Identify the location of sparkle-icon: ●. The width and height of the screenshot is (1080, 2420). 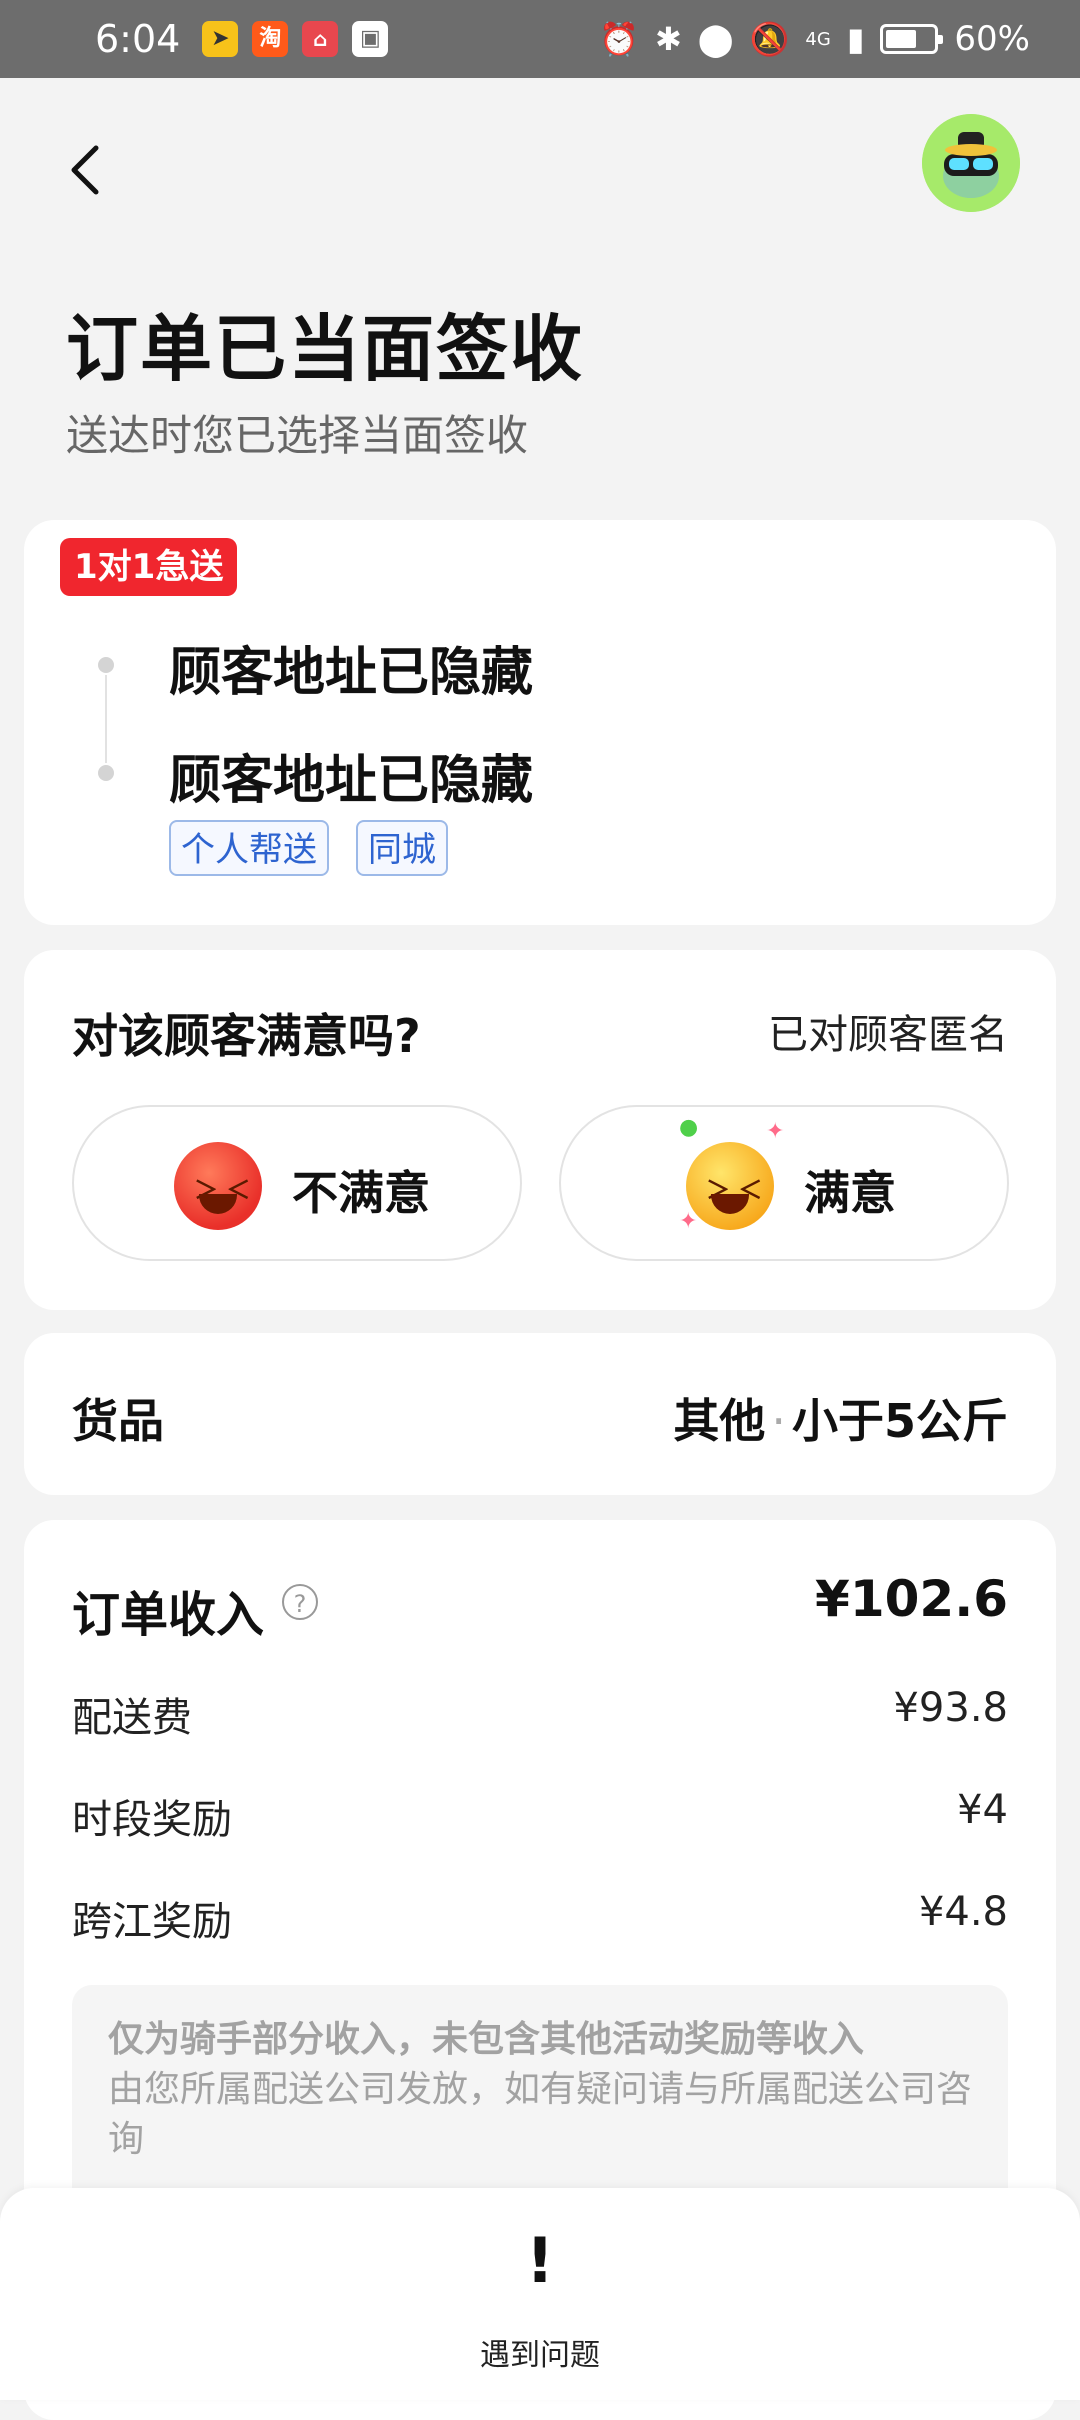
(689, 1127).